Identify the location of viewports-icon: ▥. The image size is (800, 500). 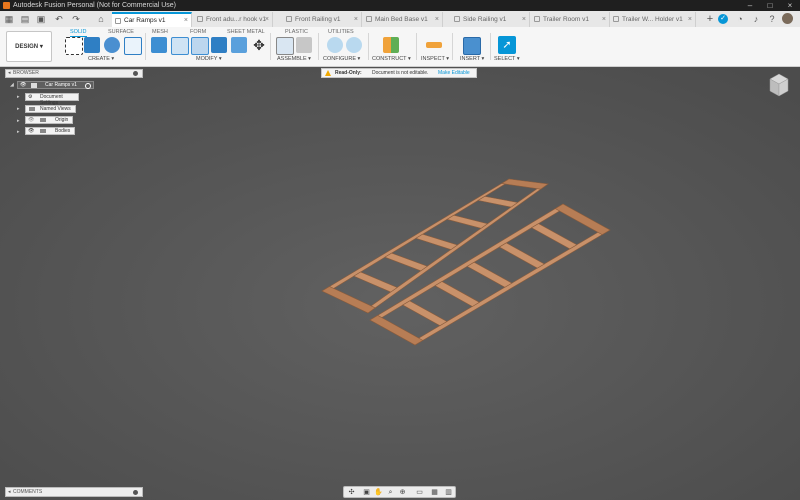
(448, 492).